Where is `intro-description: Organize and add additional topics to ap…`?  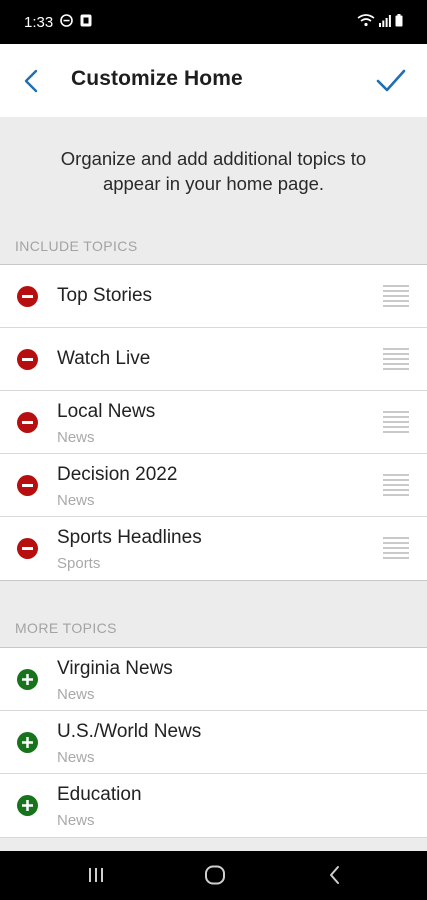 intro-description: Organize and add additional topics to ap… is located at coordinates (213, 172).